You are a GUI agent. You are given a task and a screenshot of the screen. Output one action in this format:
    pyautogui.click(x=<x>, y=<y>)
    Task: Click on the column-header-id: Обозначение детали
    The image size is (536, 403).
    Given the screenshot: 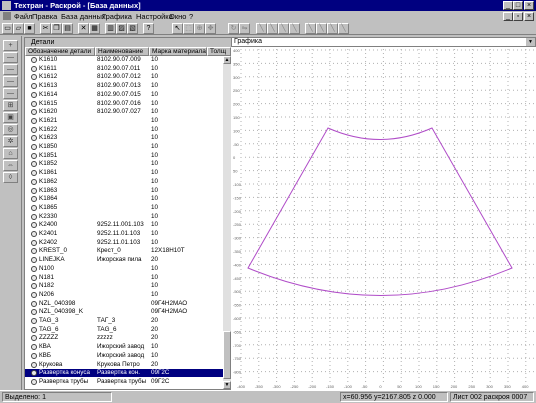 What is the action you would take?
    pyautogui.click(x=60, y=51)
    